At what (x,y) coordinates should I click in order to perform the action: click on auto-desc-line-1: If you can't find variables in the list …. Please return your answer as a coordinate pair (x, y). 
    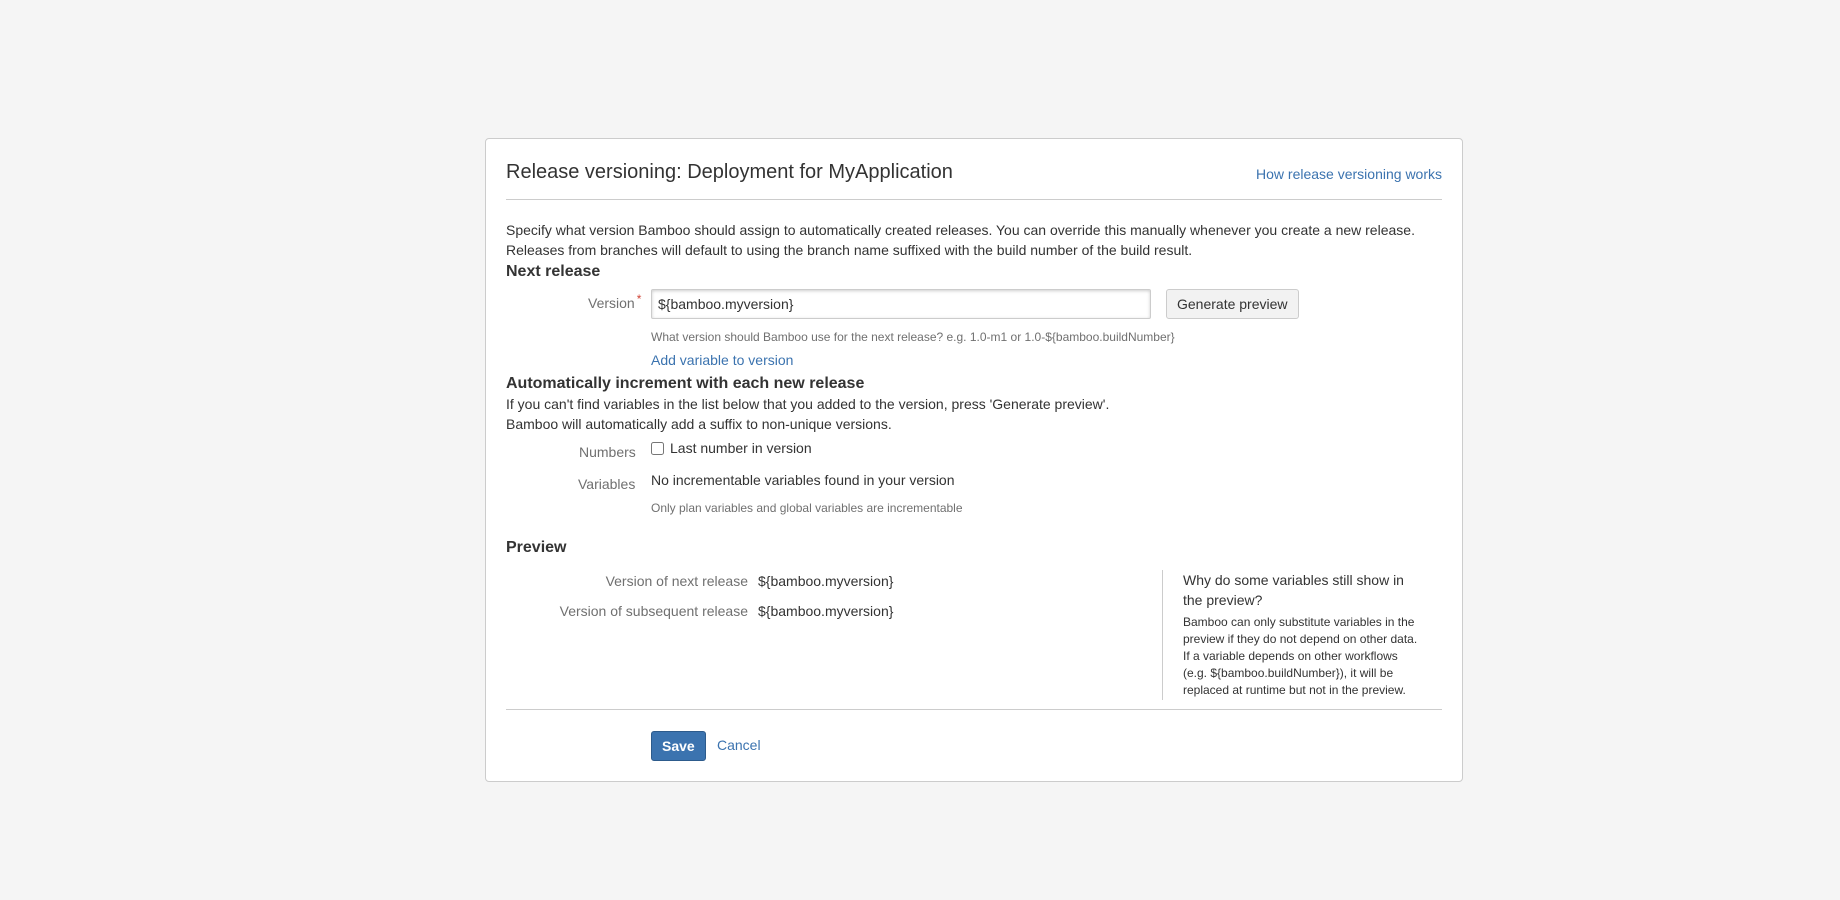
    Looking at the image, I should click on (808, 404).